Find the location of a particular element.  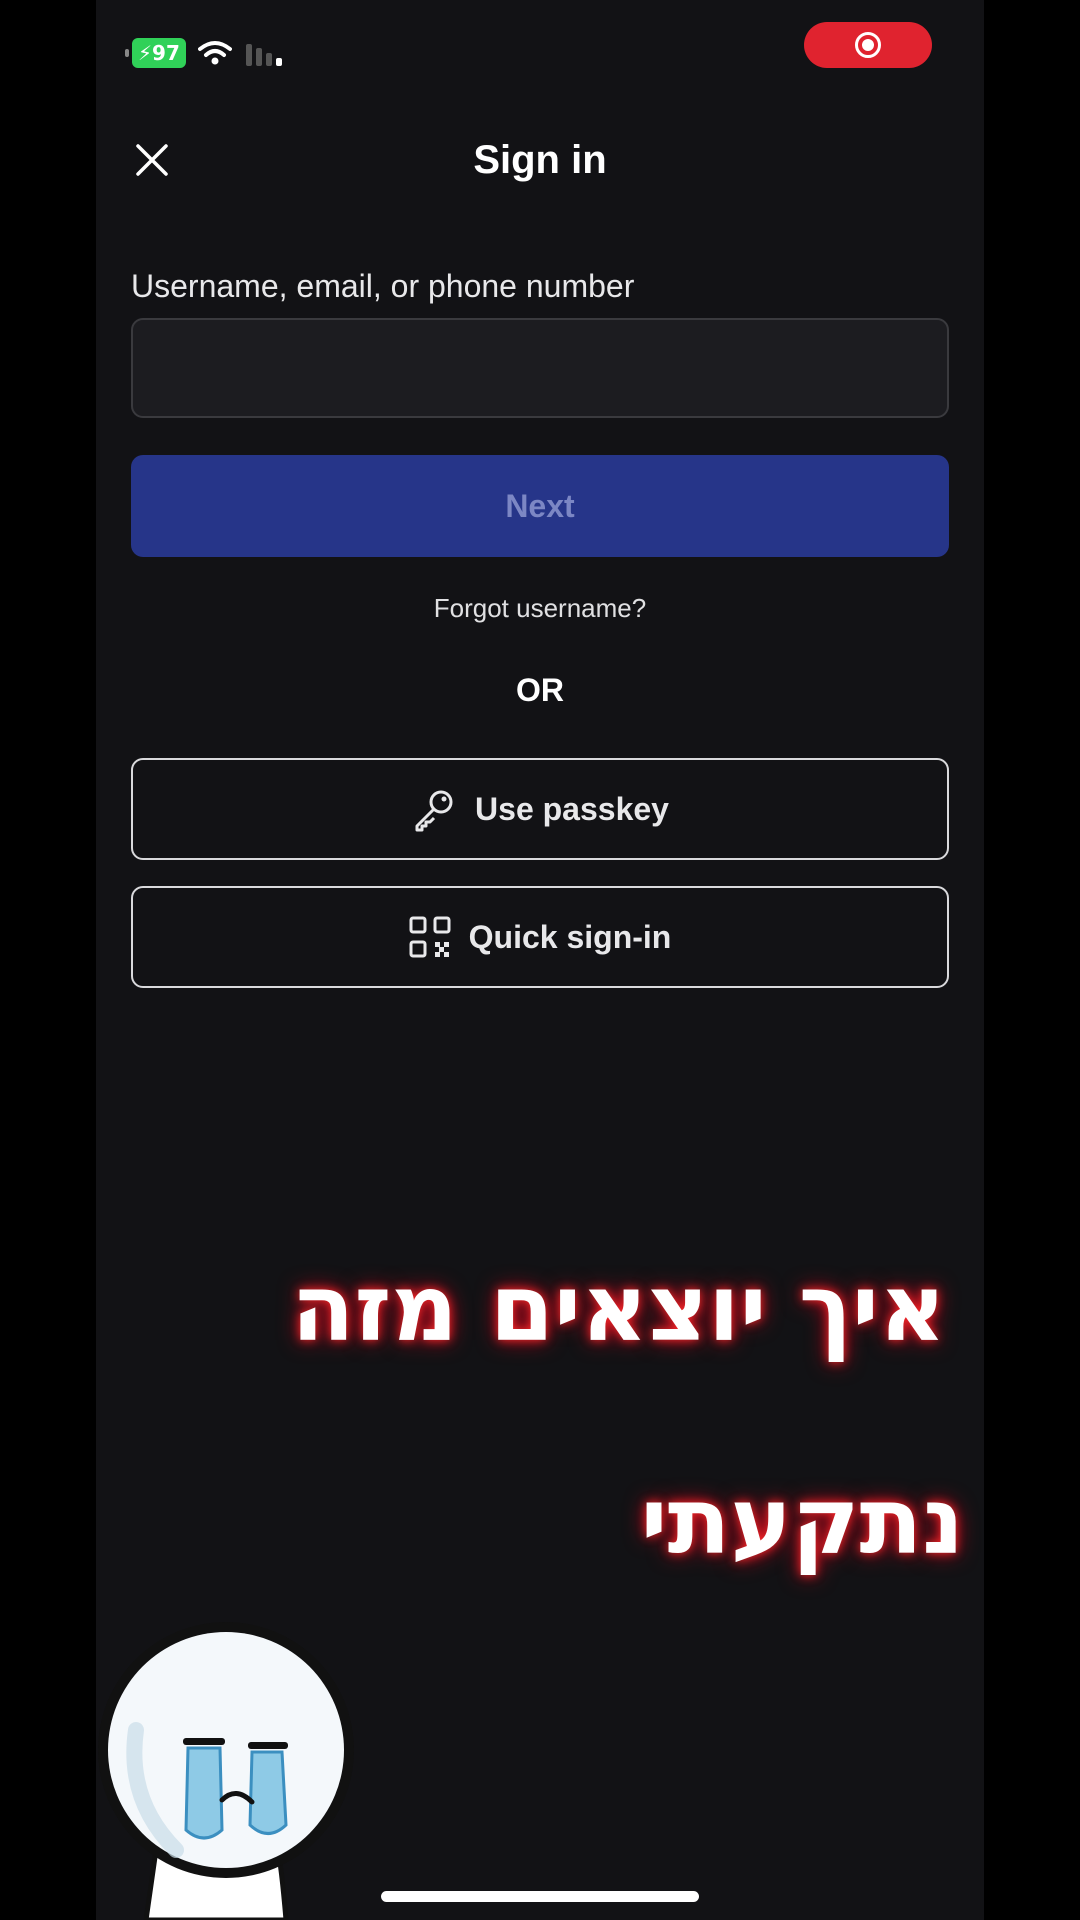

crying-character-sticker is located at coordinates (226, 1771).